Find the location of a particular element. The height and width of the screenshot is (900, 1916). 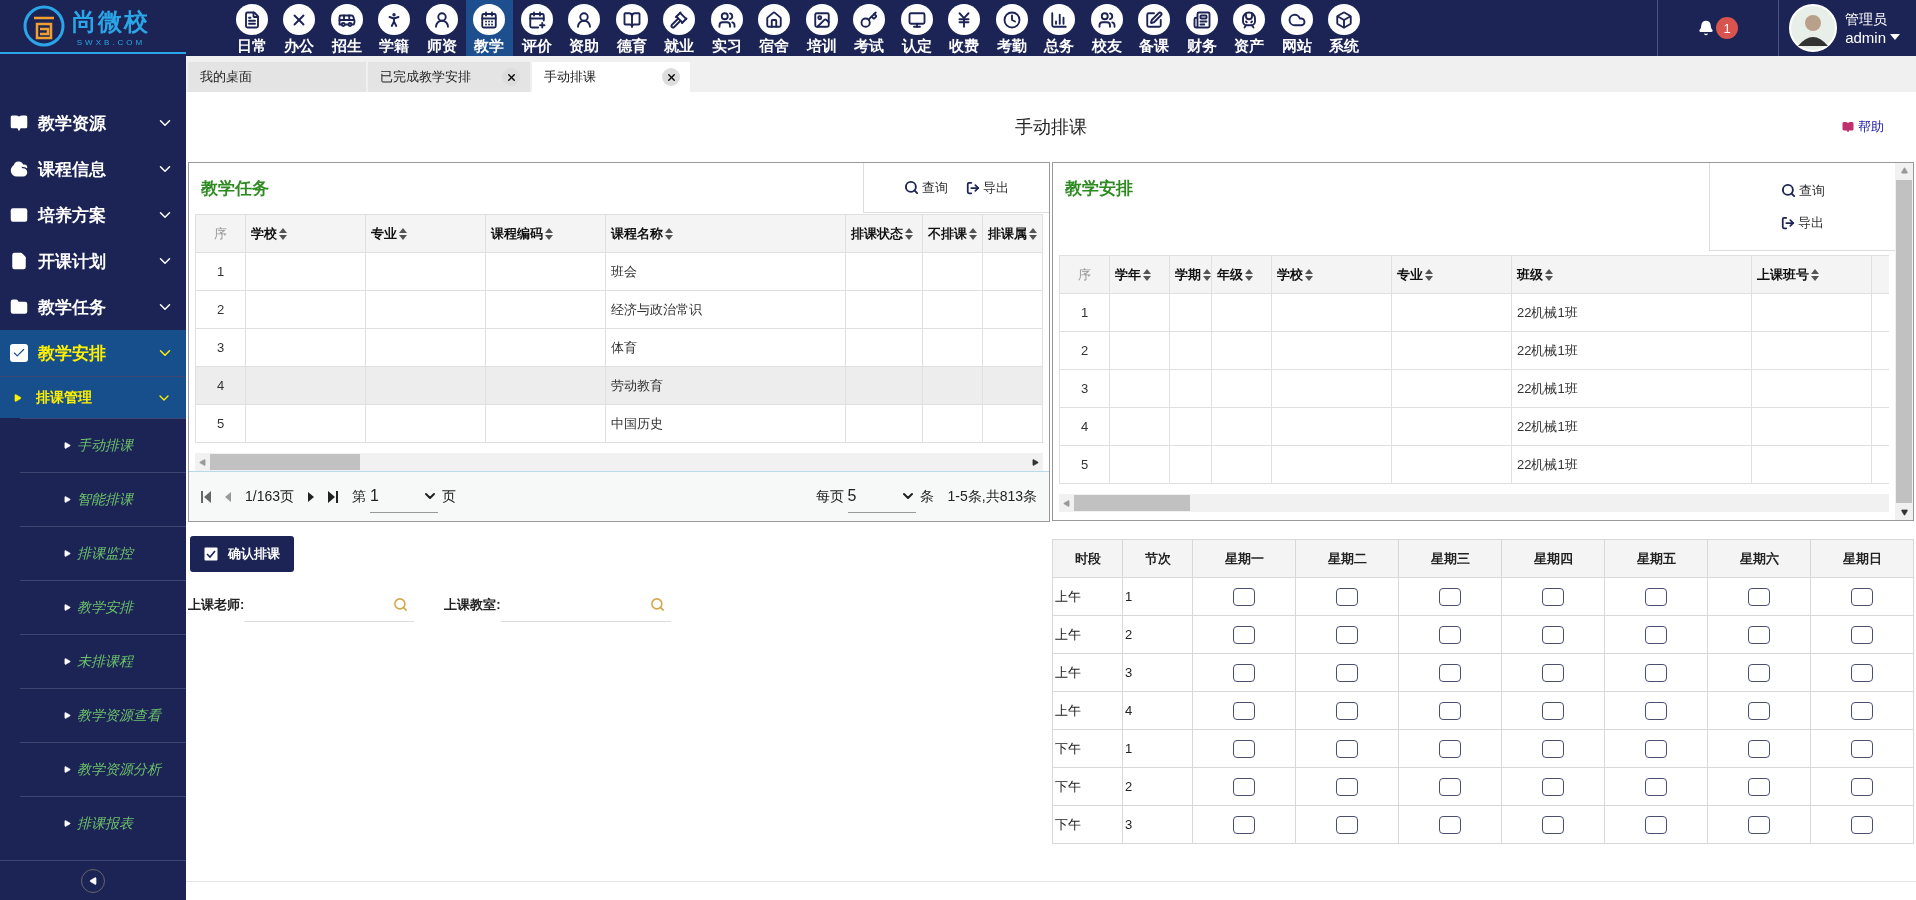

module-button: 资助 is located at coordinates (584, 28).